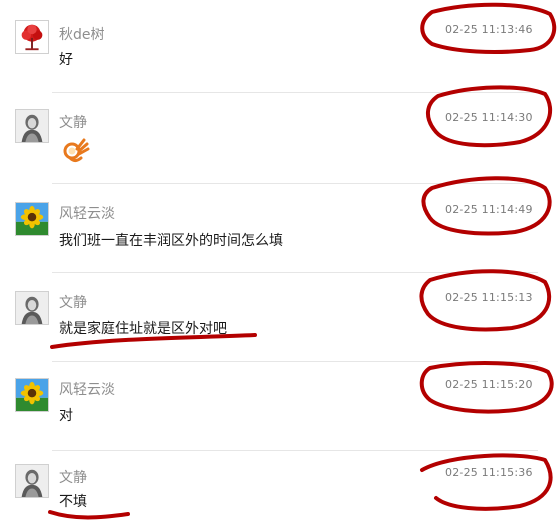  Describe the element at coordinates (489, 29) in the screenshot. I see `message-timestamp: 02-25 11:13:46` at that location.